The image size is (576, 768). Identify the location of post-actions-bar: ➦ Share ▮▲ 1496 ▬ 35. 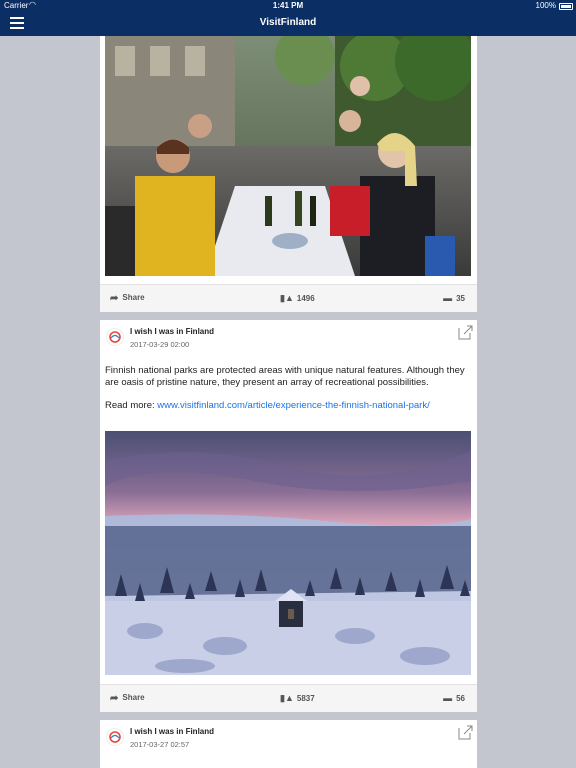
(288, 298).